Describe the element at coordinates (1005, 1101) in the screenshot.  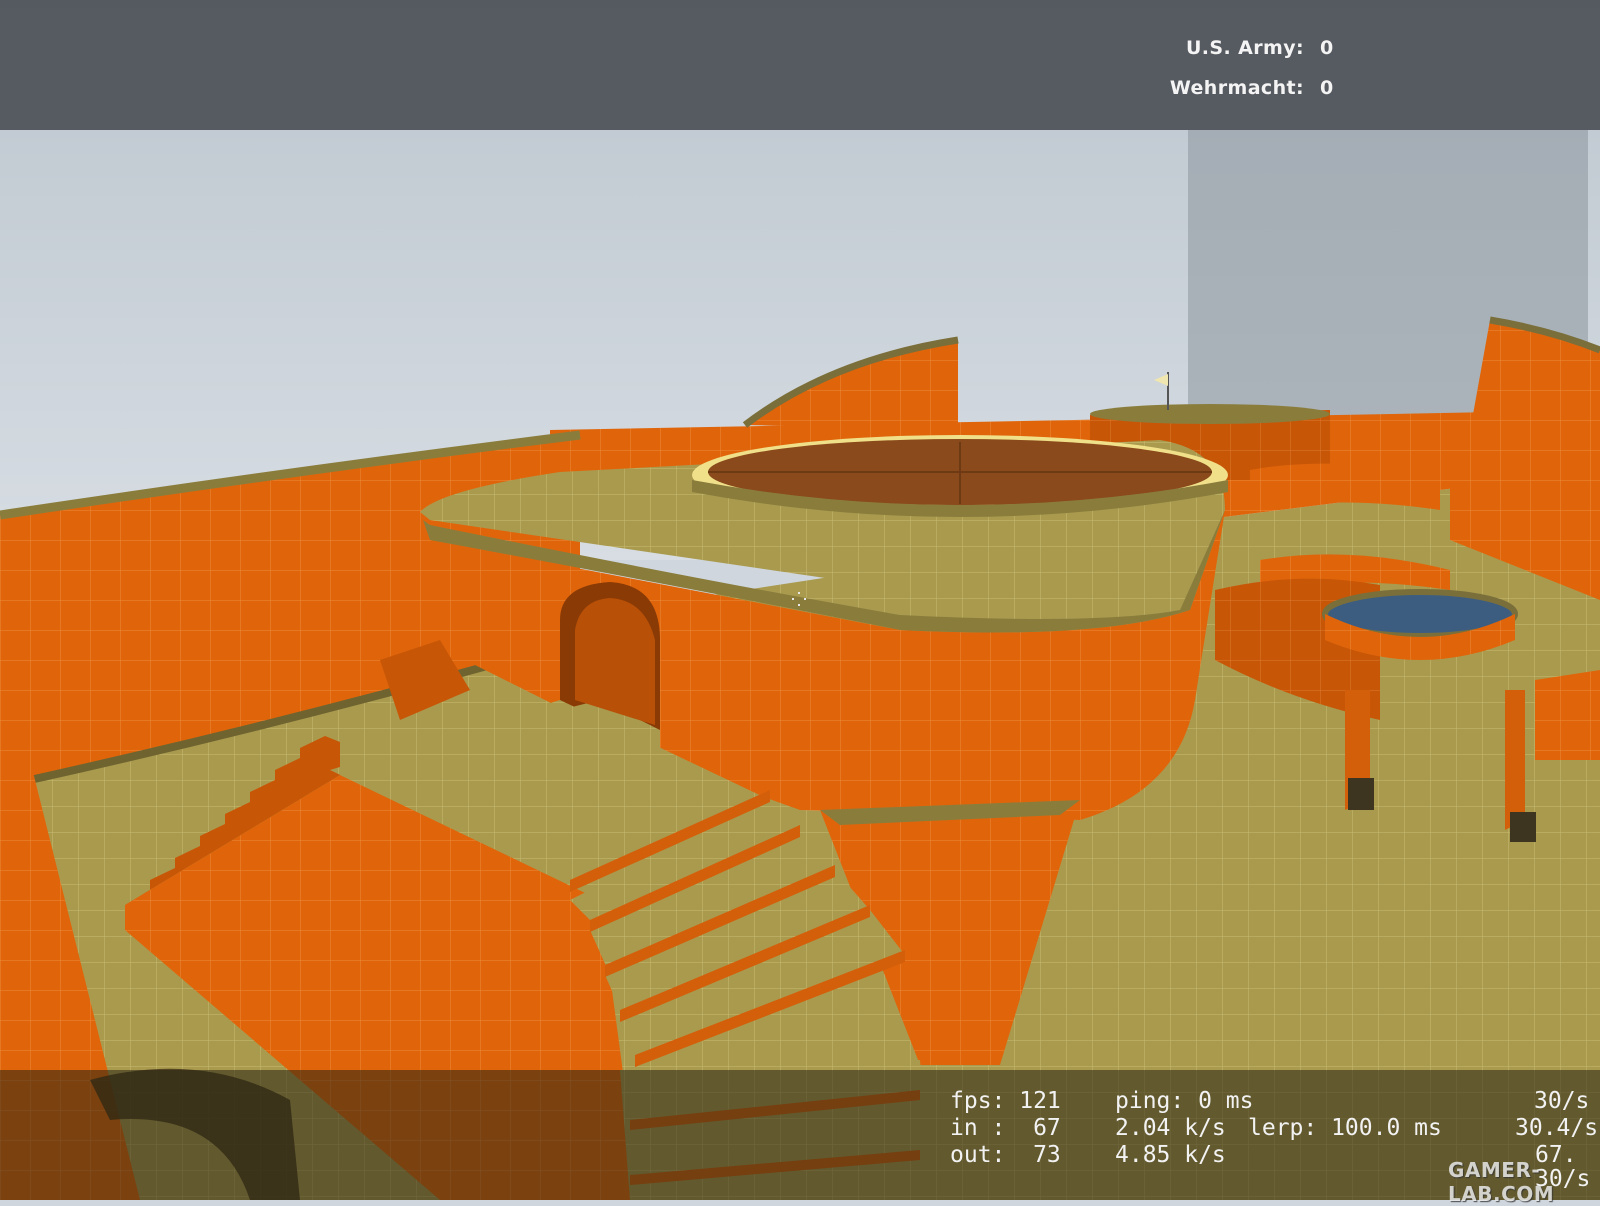
I see `fps-readout: fps: 121` at that location.